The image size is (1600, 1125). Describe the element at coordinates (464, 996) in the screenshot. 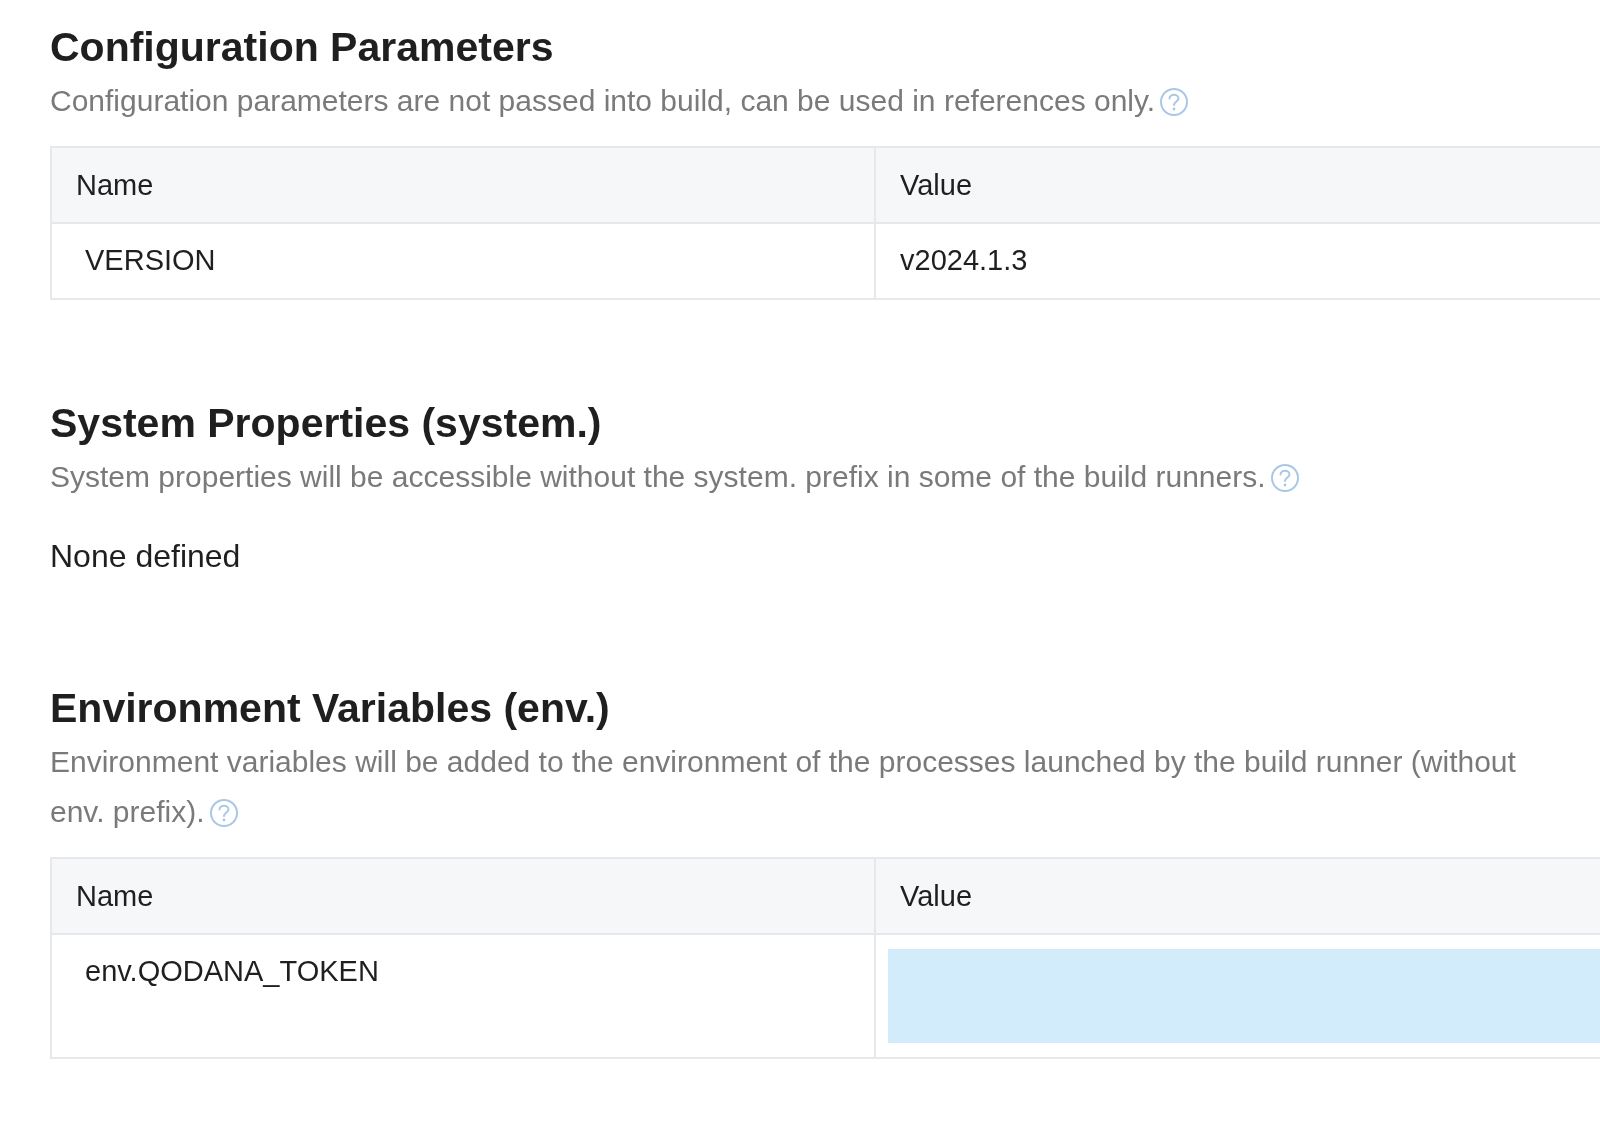

I see `parameter-name-cell: env.QODANA_TOKEN` at that location.